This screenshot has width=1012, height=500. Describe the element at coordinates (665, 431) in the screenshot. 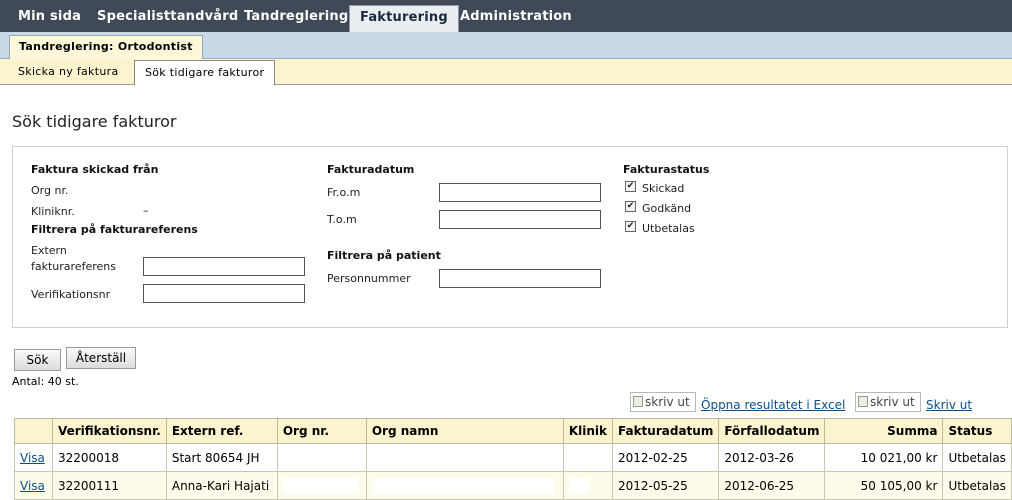

I see `col-fakturadatum: Fakturadatum` at that location.